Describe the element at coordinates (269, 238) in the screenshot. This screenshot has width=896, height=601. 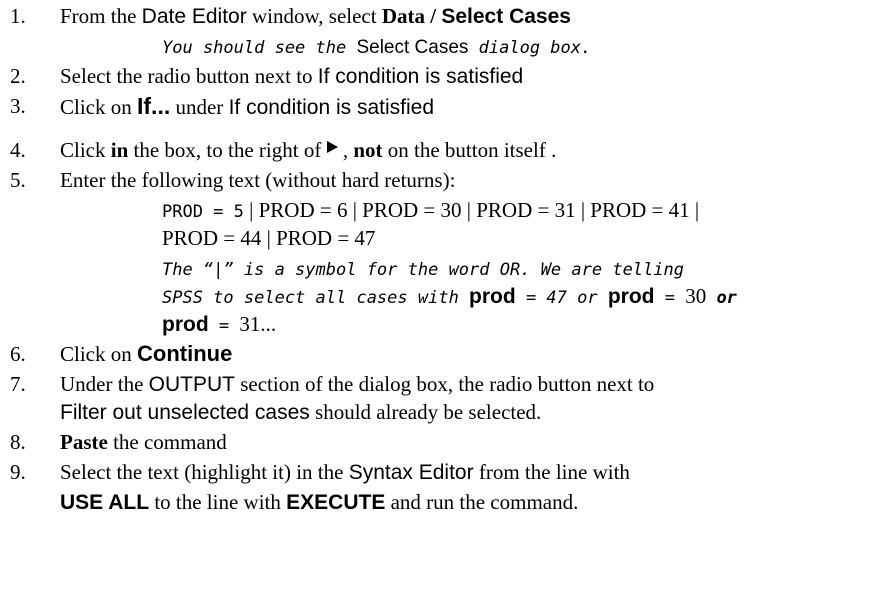
I see `code-line-2: PROD = 44 | PROD = 47` at that location.